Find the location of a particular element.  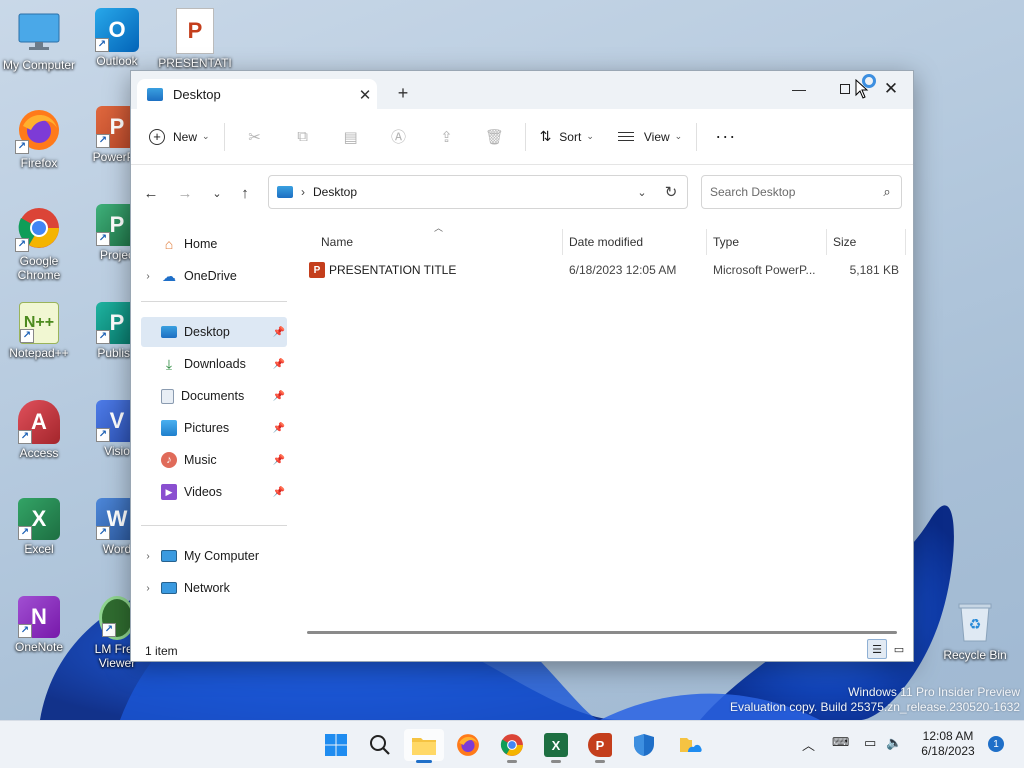

taskbar-file-explorer is located at coordinates (424, 746).